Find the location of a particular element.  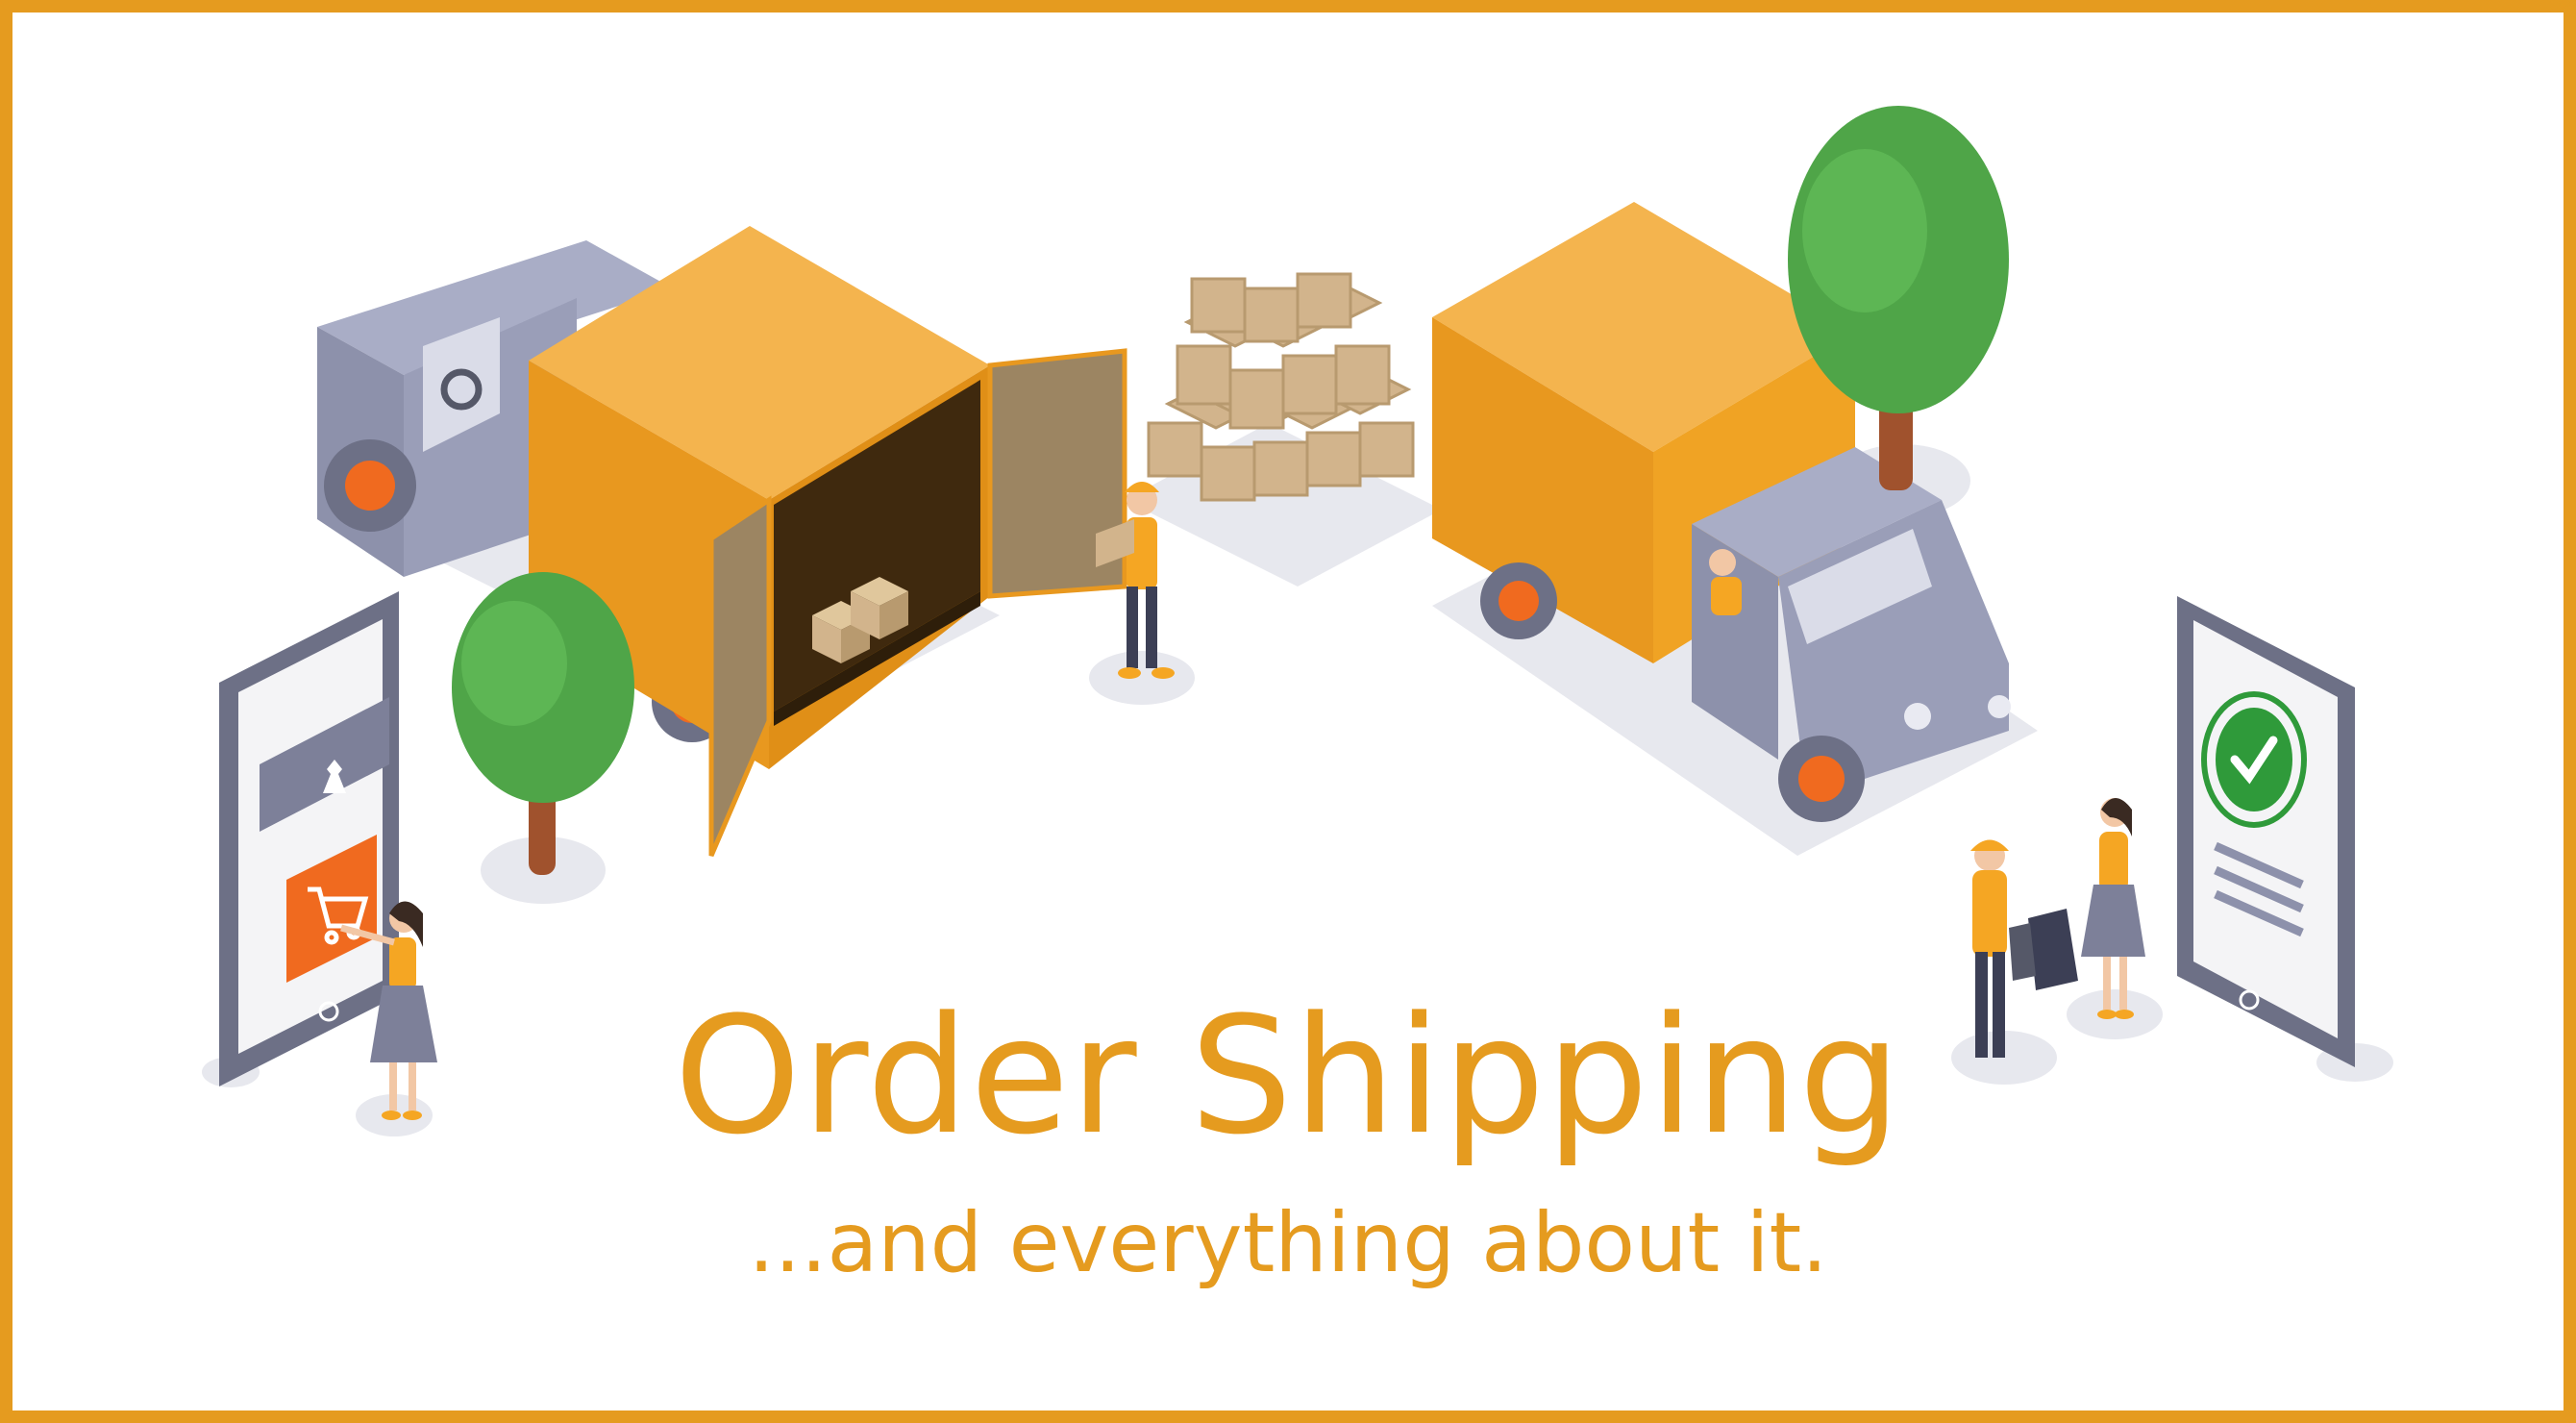

checkmark-icon is located at coordinates (2254, 759).